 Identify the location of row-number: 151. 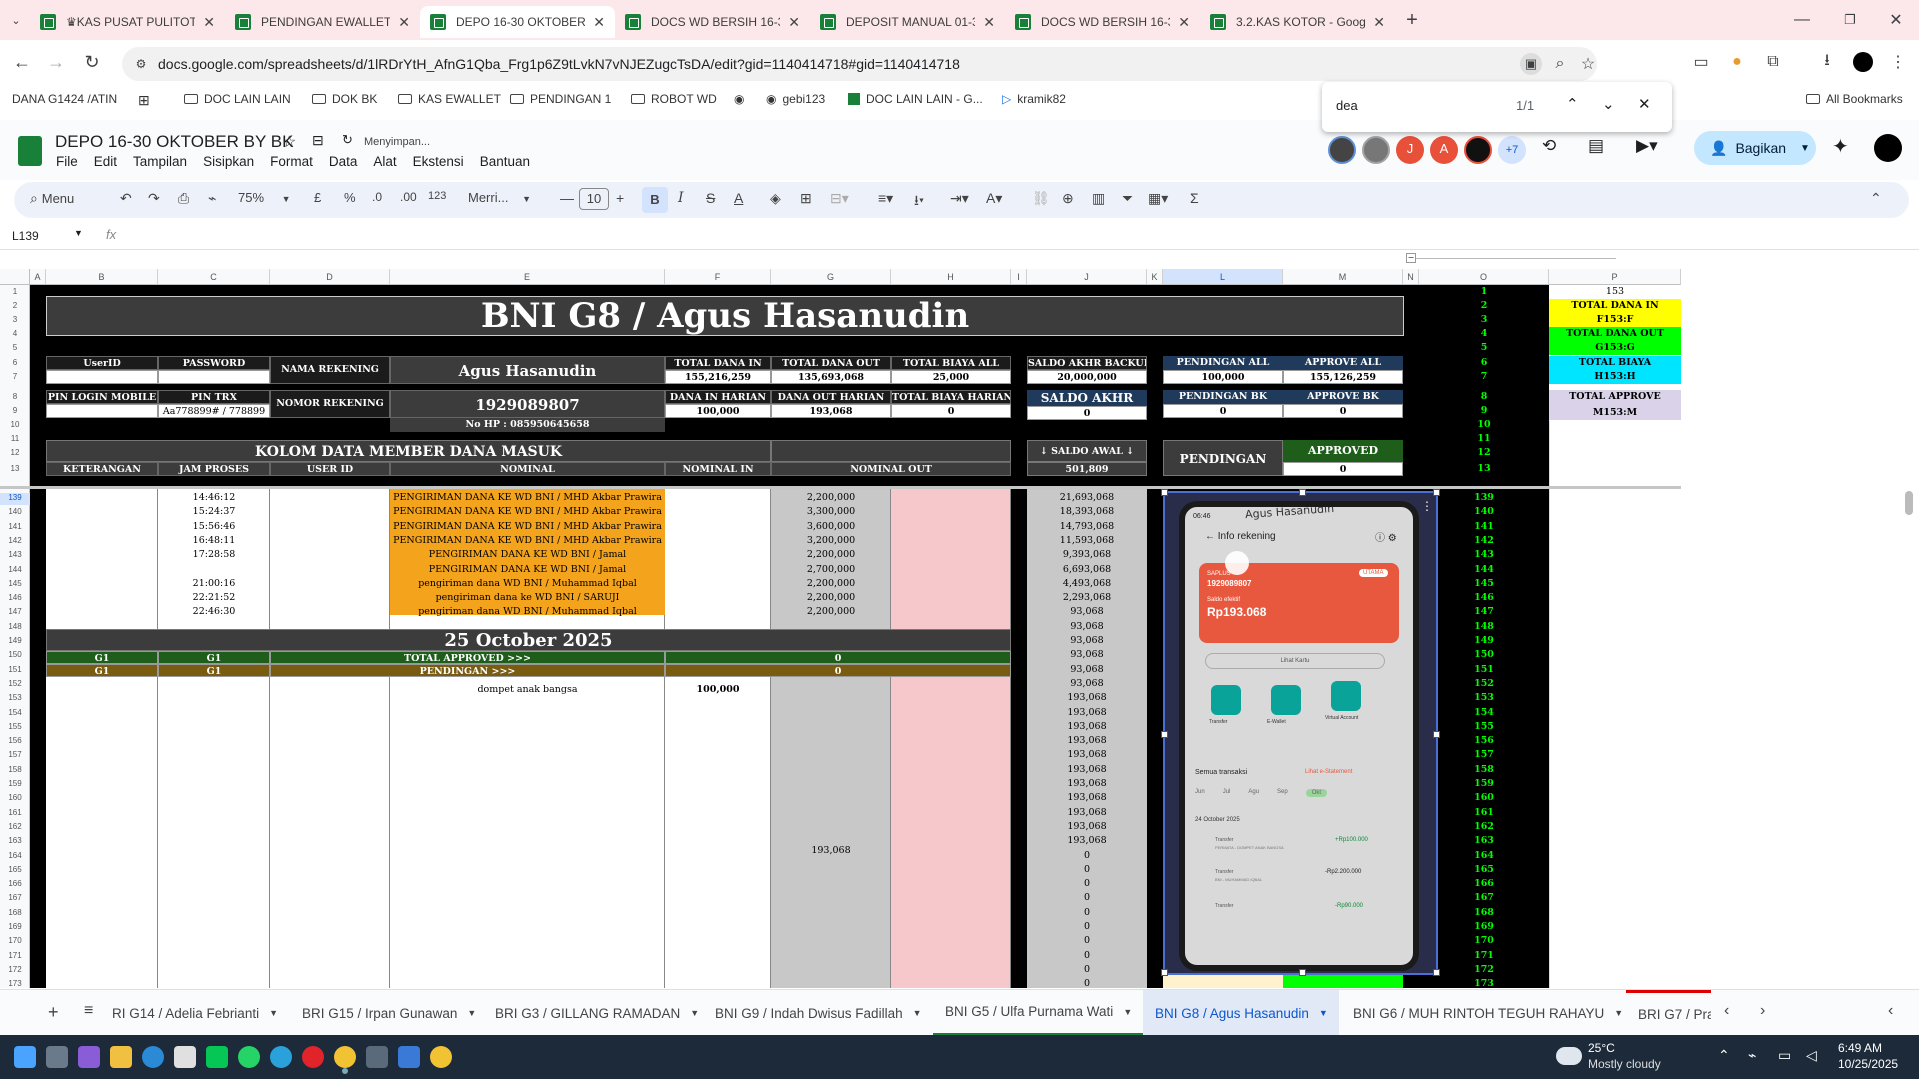
(15, 671).